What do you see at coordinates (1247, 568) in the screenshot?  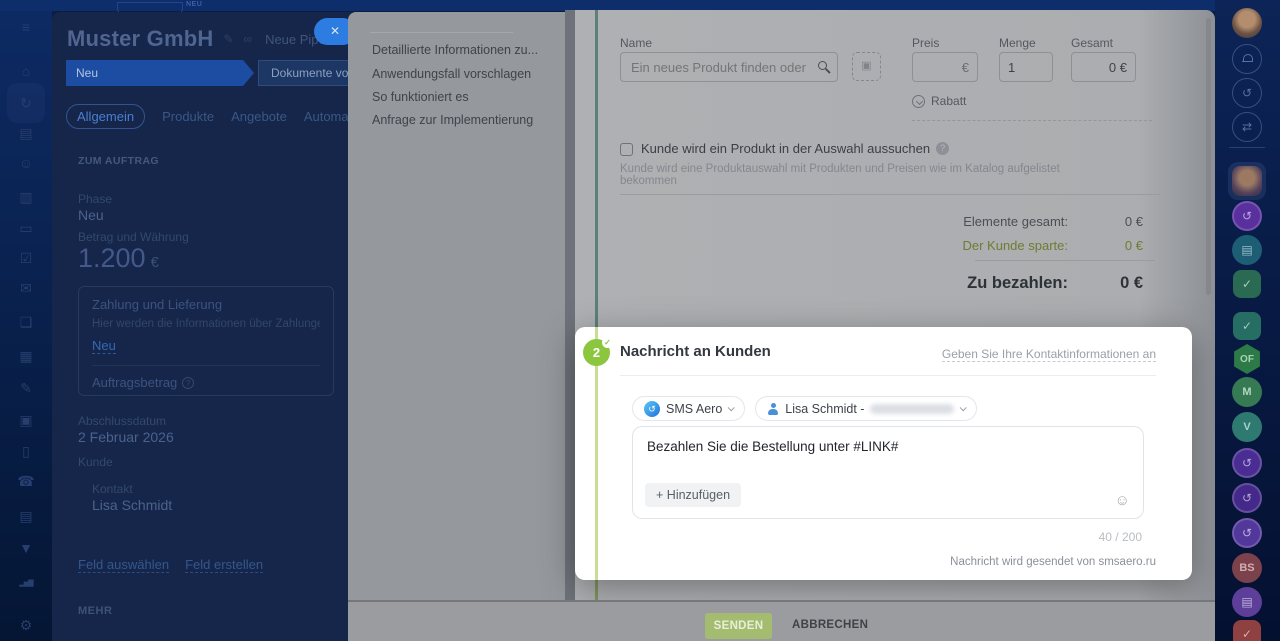 I see `badge-bs: BS` at bounding box center [1247, 568].